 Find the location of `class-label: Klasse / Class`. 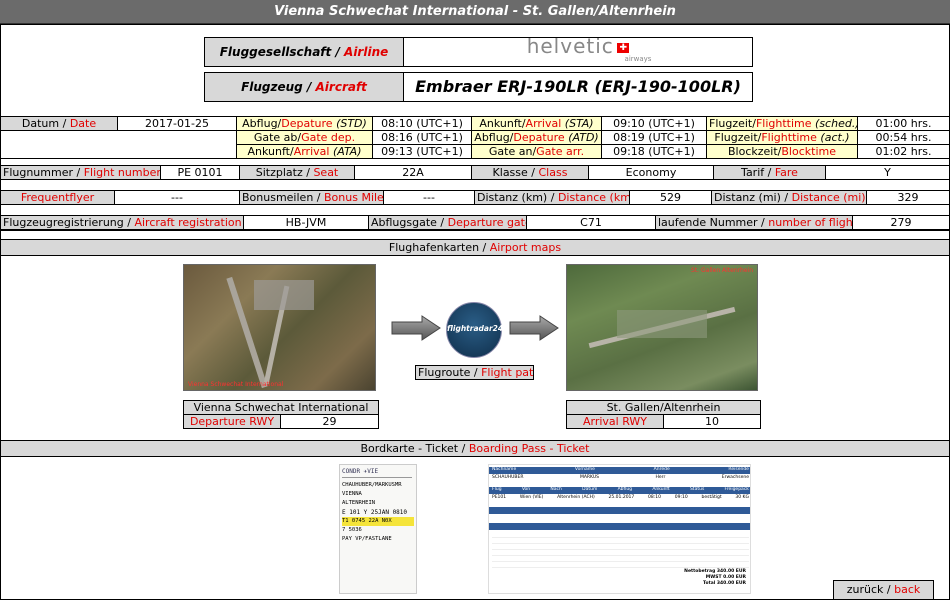

class-label: Klasse / Class is located at coordinates (530, 172).